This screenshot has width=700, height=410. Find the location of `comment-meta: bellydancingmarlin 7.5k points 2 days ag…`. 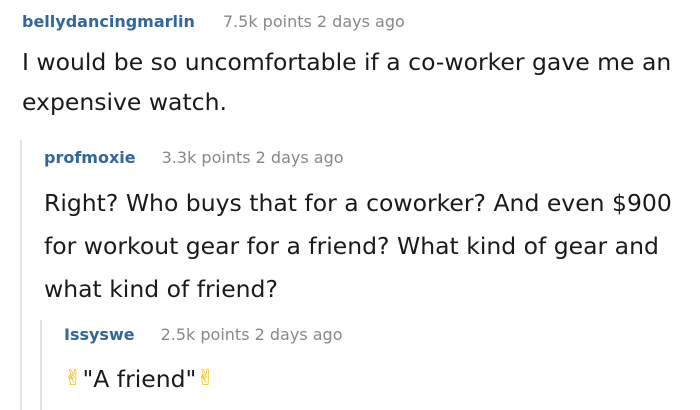

comment-meta: bellydancingmarlin 7.5k points 2 days ag… is located at coordinates (357, 26).